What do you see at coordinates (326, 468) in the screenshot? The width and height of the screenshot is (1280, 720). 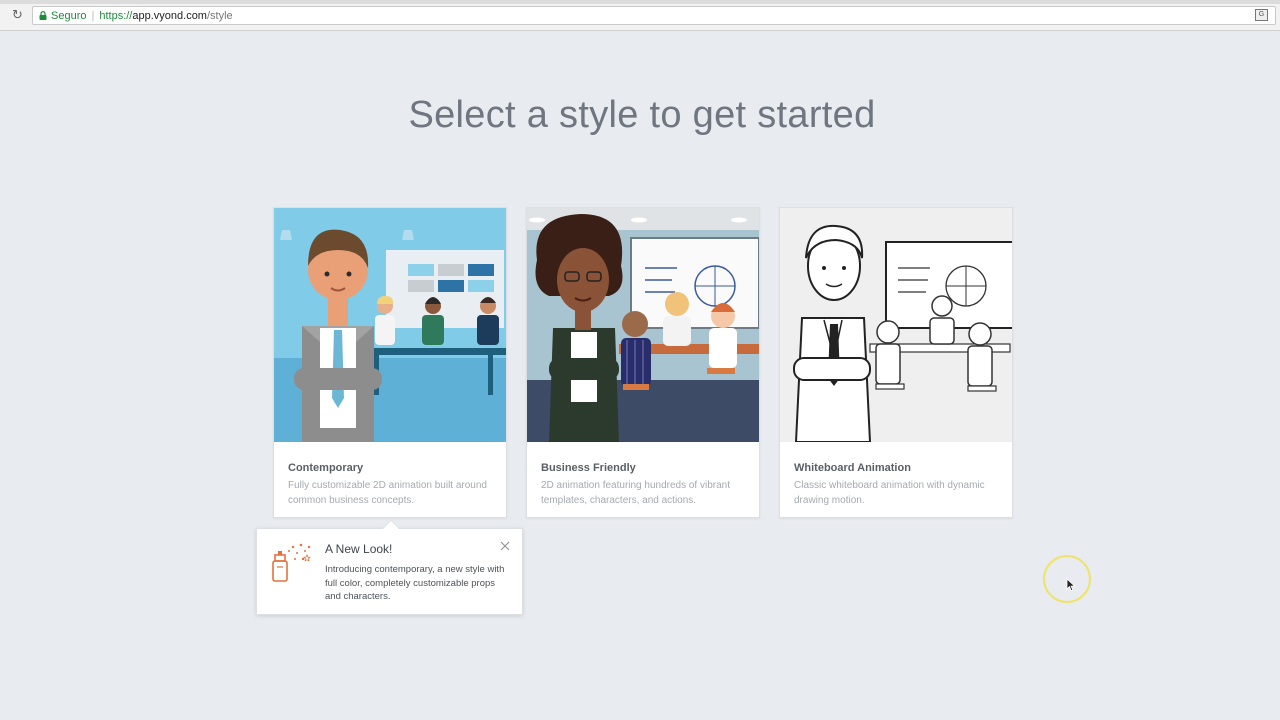 I see `card-title: Contemporary` at bounding box center [326, 468].